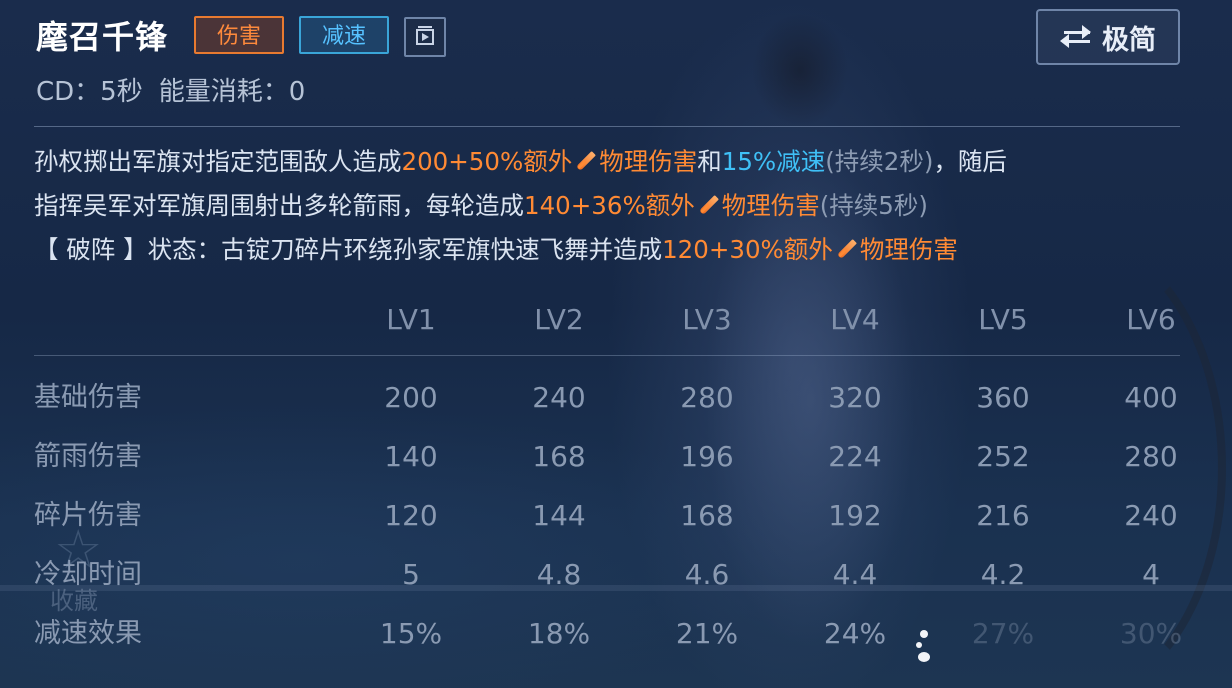 This screenshot has height=688, width=1232. Describe the element at coordinates (88, 397) in the screenshot. I see `row-label: 基础伤害` at that location.